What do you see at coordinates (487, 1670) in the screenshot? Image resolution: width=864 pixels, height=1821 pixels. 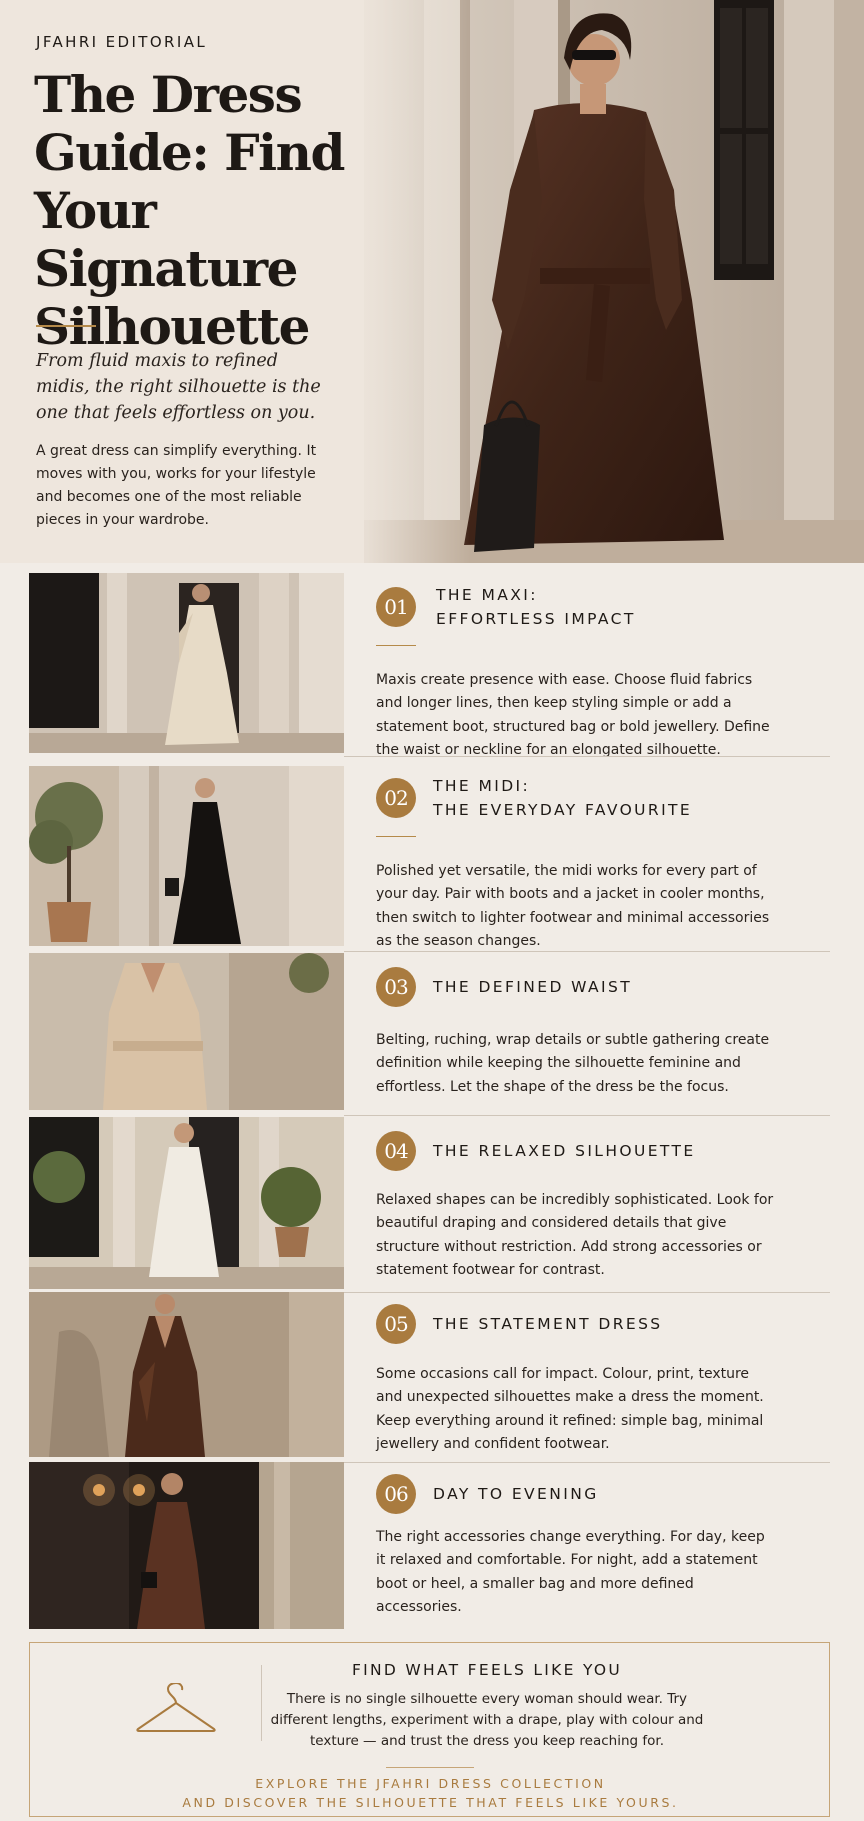 I see `cta-title: FIND WHAT FEELS LIKE YOU` at bounding box center [487, 1670].